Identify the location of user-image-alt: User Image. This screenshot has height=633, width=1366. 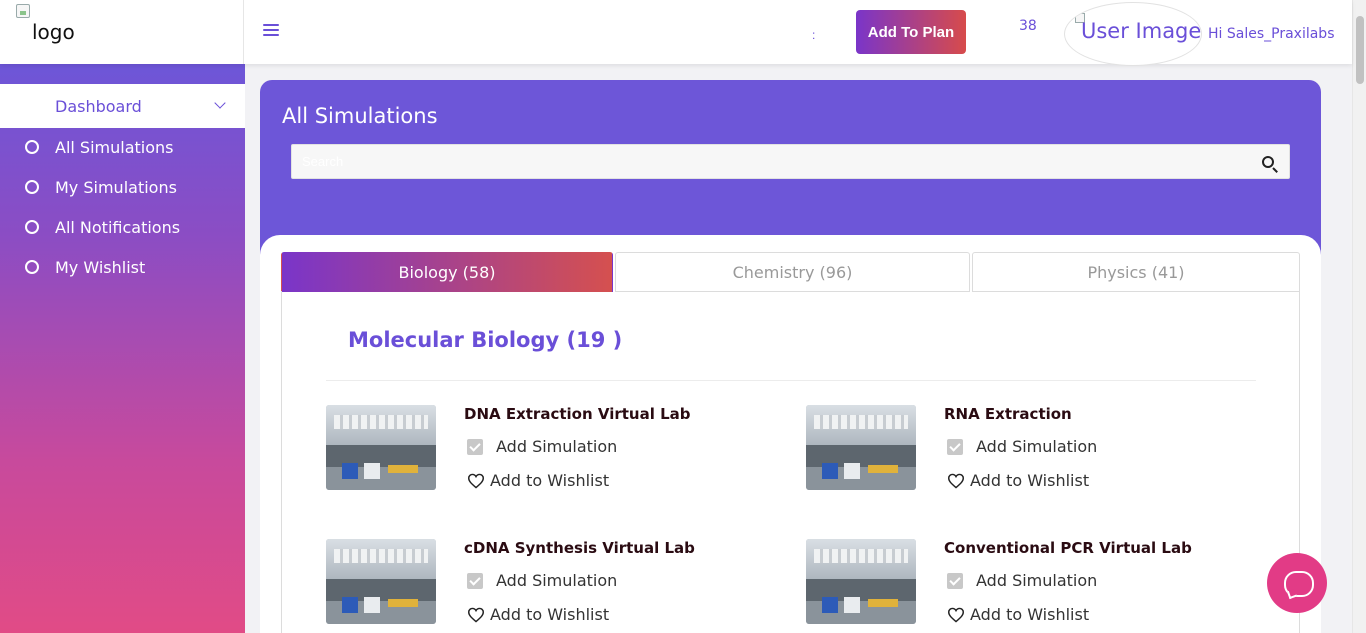
(1141, 31).